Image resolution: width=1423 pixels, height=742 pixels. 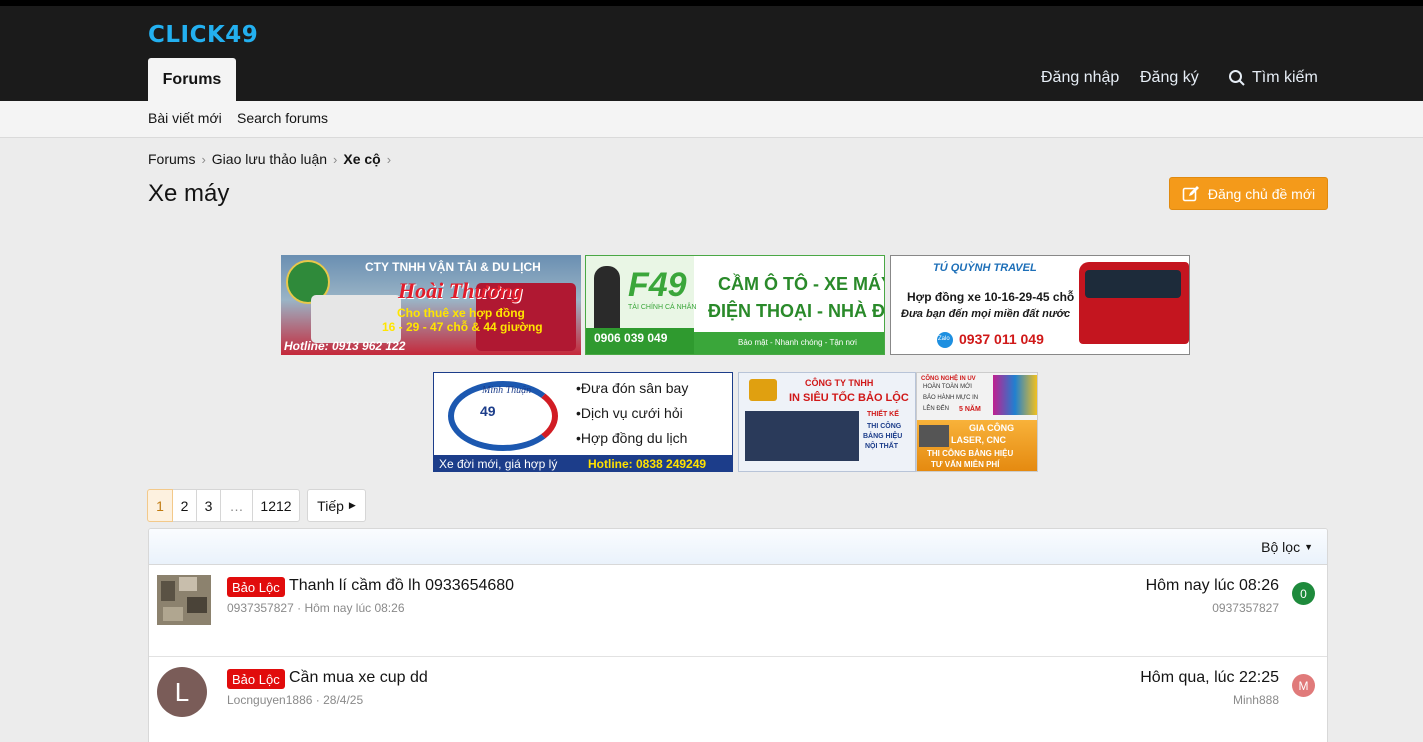 I want to click on signage-image, so click(x=802, y=436).